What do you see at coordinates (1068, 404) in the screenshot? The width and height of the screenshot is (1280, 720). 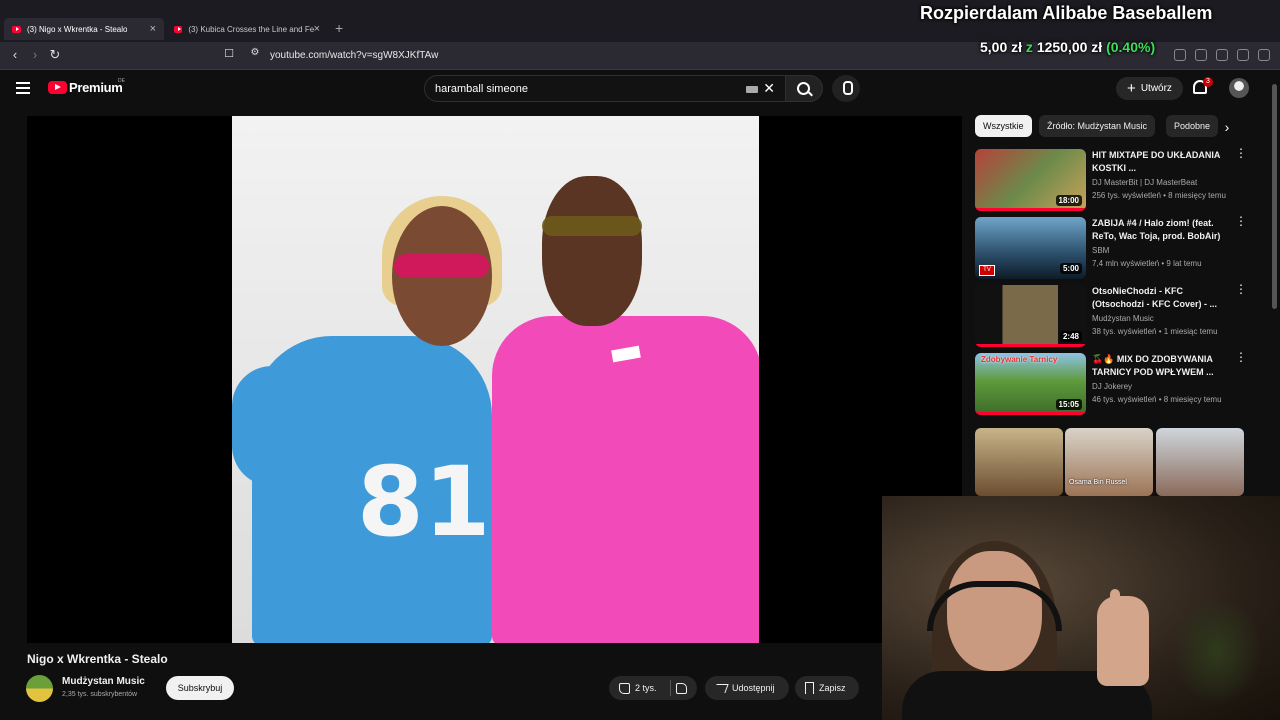 I see `duration-badge: 15:05` at bounding box center [1068, 404].